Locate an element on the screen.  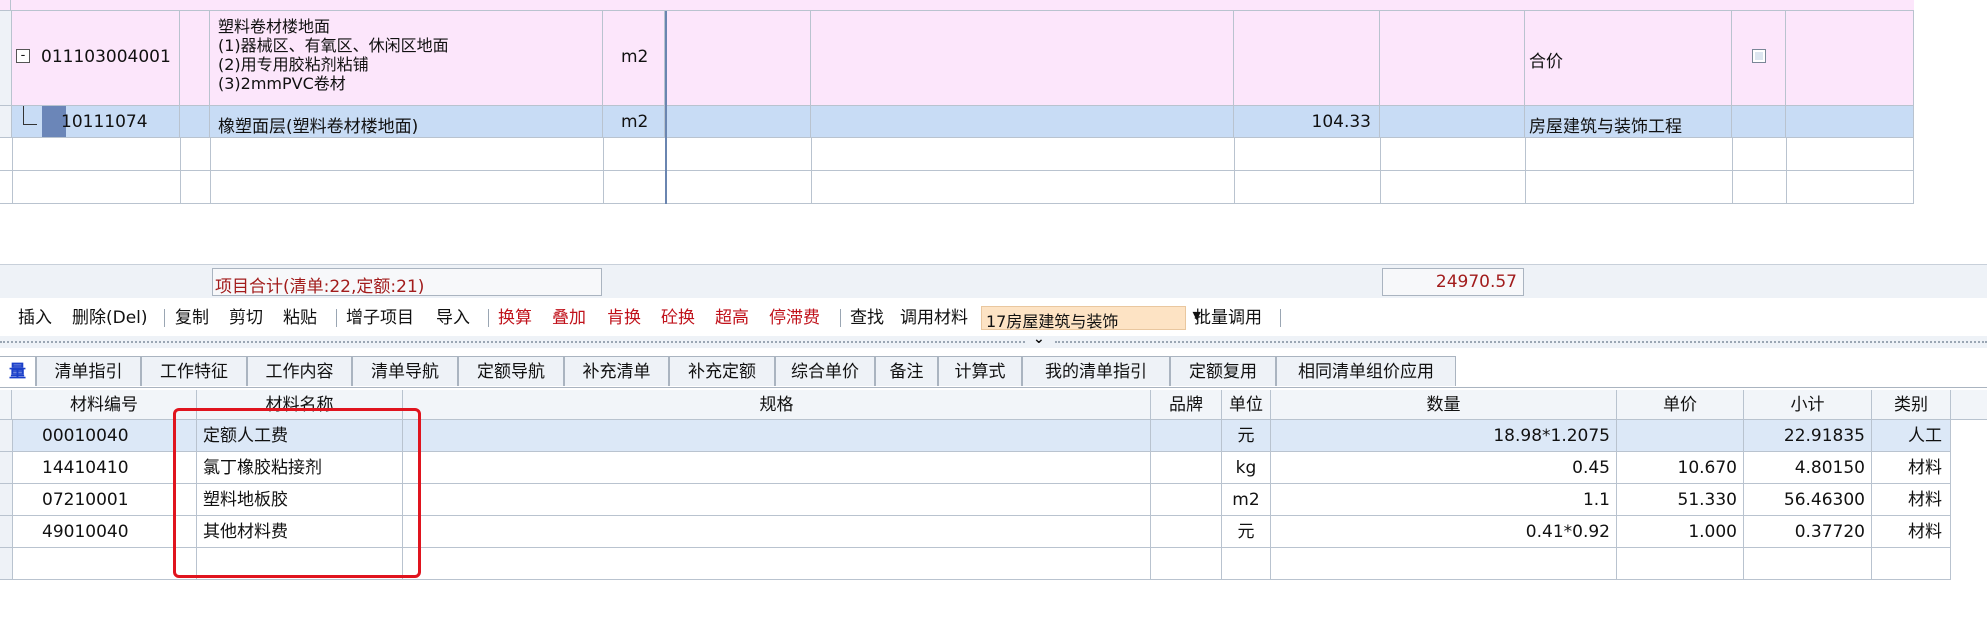
overlay-button: 叠加 is located at coordinates (569, 318).